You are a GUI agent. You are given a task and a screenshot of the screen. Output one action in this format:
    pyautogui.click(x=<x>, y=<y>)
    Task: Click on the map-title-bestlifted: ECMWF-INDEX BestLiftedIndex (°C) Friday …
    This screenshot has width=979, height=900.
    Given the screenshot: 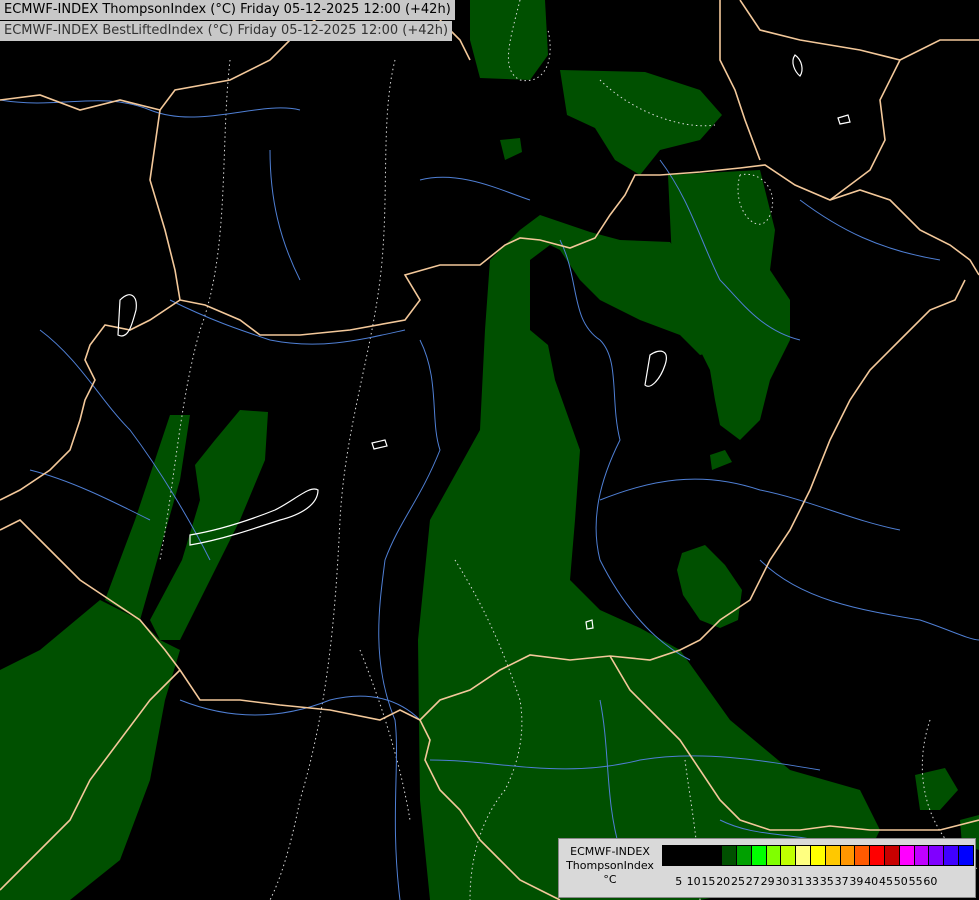 What is the action you would take?
    pyautogui.click(x=226, y=31)
    